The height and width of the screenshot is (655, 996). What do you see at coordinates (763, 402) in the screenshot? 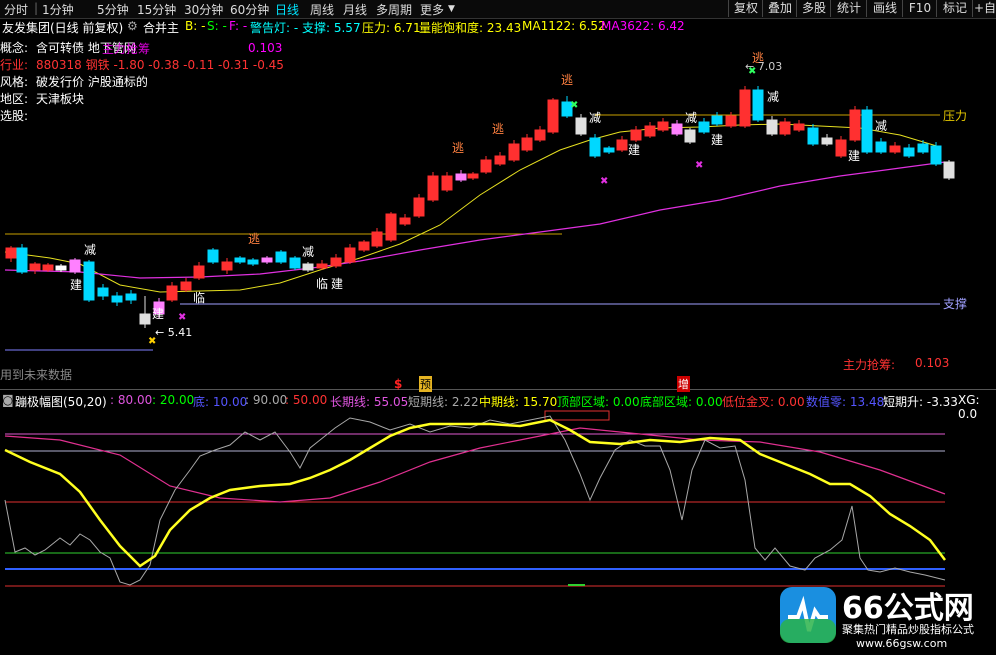
I see `low-golden-cross-value: 低位金叉: 0.00` at bounding box center [763, 402].